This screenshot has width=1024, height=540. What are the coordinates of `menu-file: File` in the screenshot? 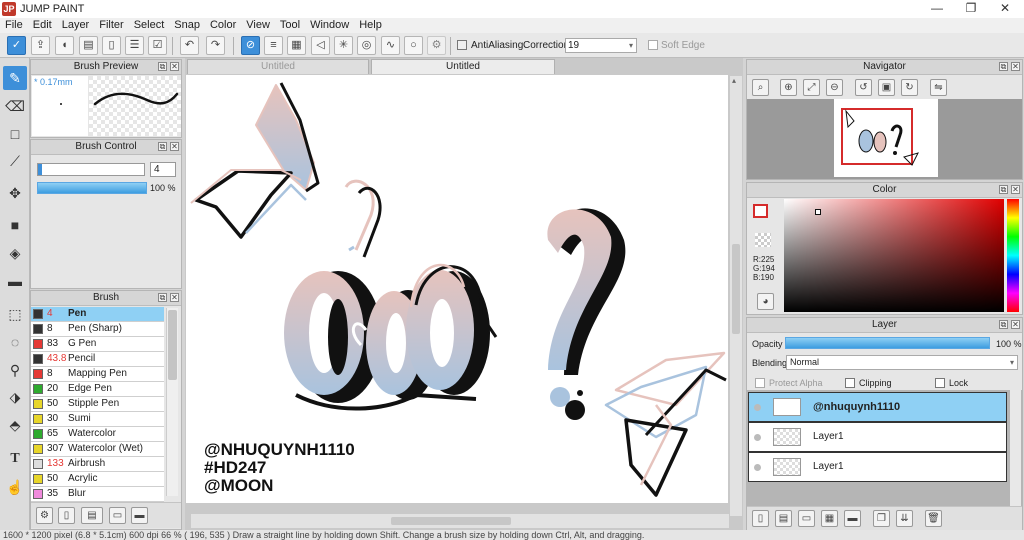 It's located at (14, 25).